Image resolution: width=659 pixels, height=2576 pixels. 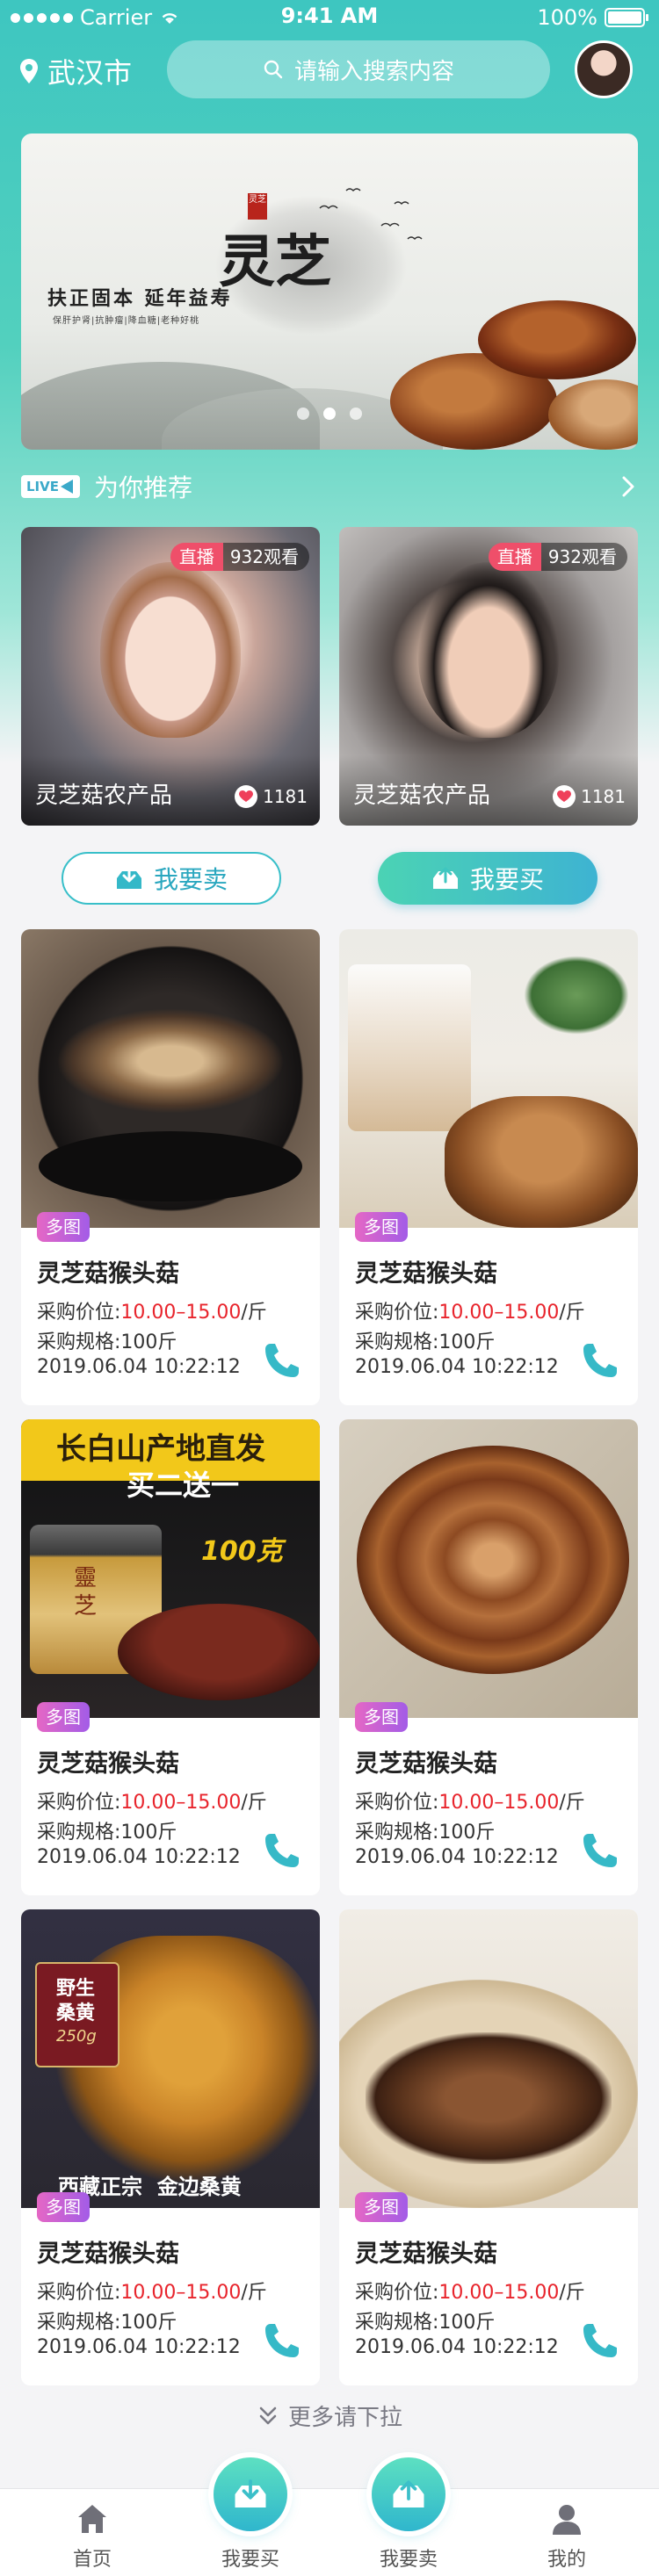 I want to click on promo-badge-weight: 250g, so click(x=77, y=2036).